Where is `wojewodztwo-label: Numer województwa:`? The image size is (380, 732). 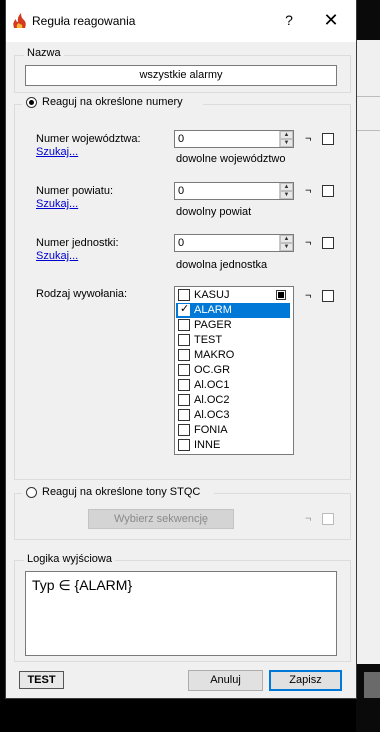
wojewodztwo-label: Numer województwa: is located at coordinates (88, 139).